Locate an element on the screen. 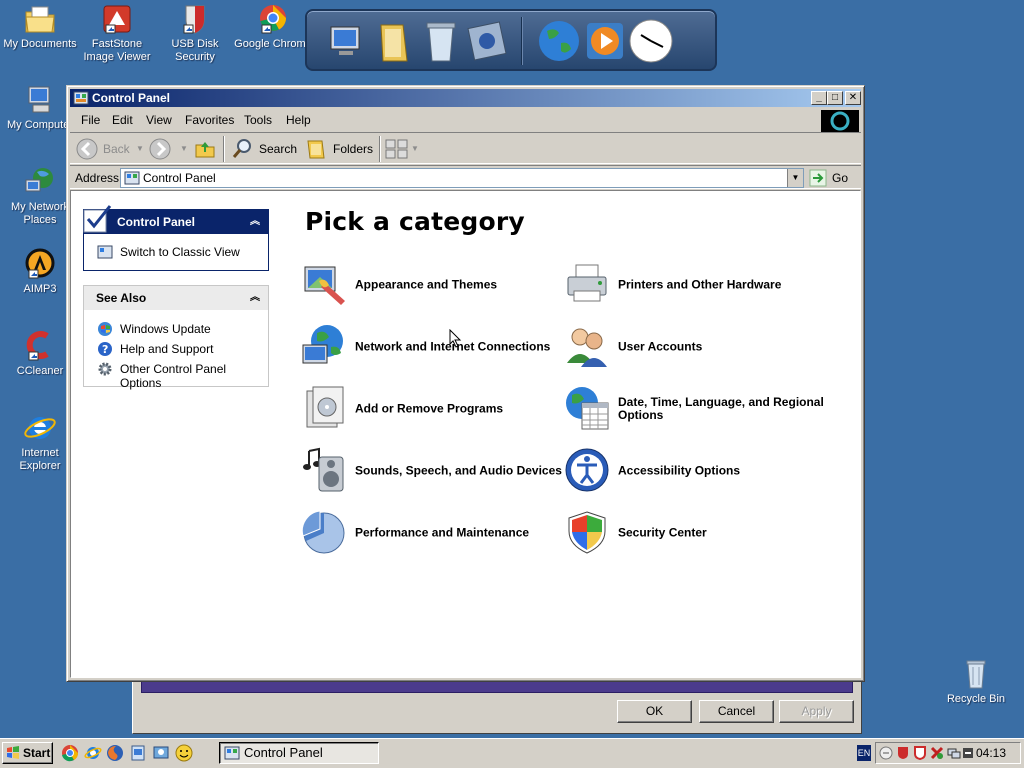 This screenshot has height=768, width=1024. other-control-panel-options-label: Other Control Panel Options is located at coordinates (173, 376).